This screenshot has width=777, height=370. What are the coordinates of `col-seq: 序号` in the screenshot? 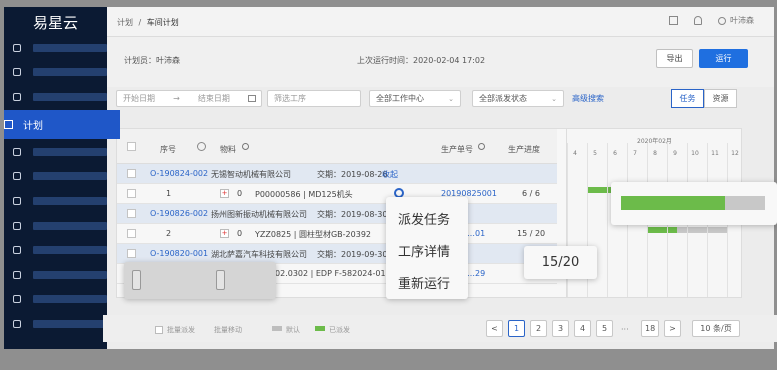 It's located at (168, 149).